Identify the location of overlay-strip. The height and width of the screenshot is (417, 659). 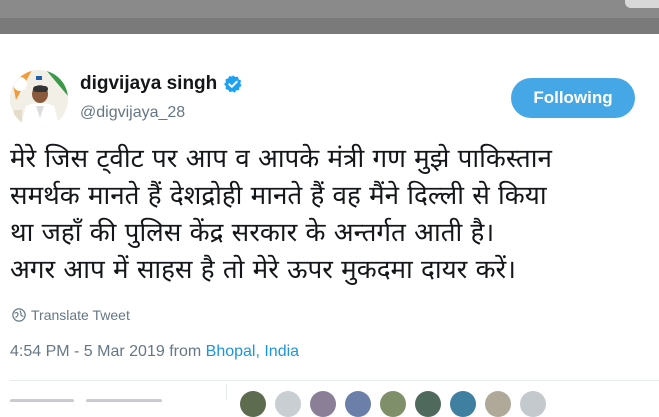
(329, 9).